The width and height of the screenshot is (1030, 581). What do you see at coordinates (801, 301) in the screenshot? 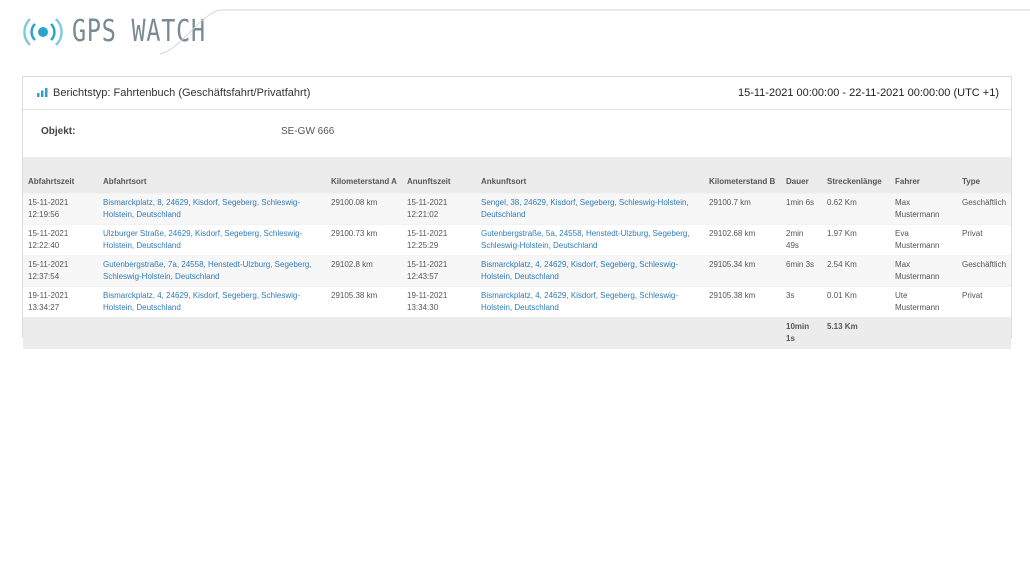
I see `duration-cell: 3s` at bounding box center [801, 301].